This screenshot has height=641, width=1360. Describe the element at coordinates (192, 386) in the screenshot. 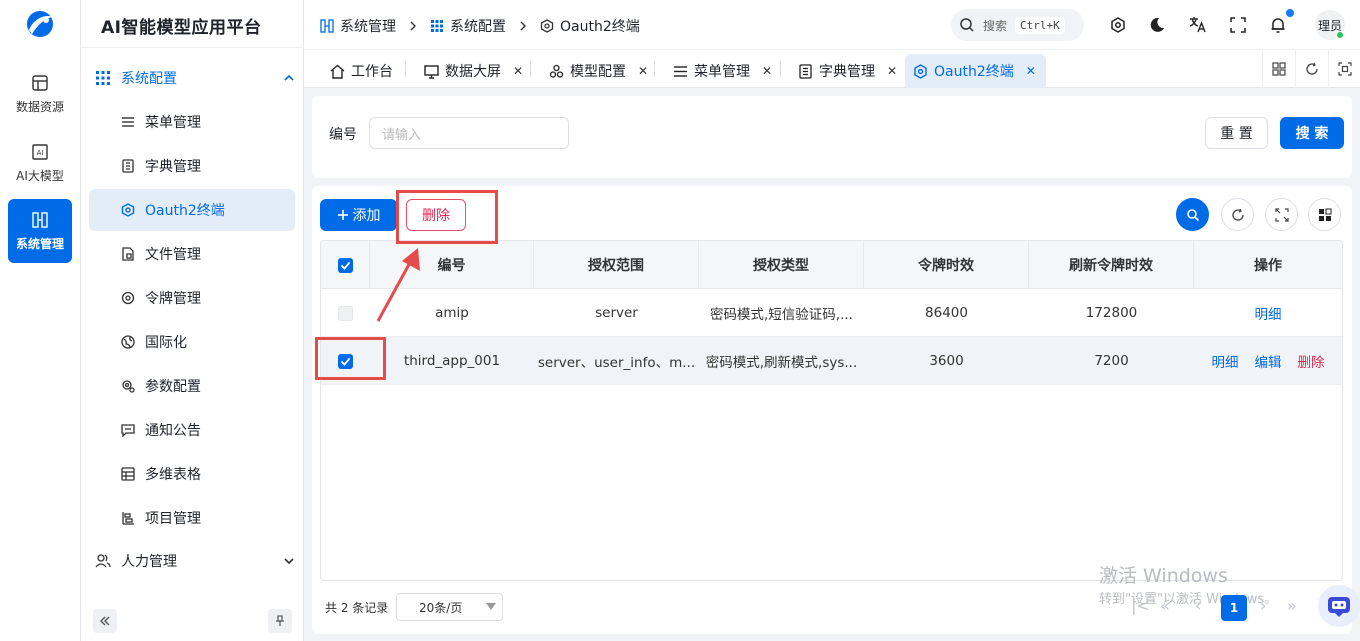

I see `sidebar-item-params: 参数配置` at that location.